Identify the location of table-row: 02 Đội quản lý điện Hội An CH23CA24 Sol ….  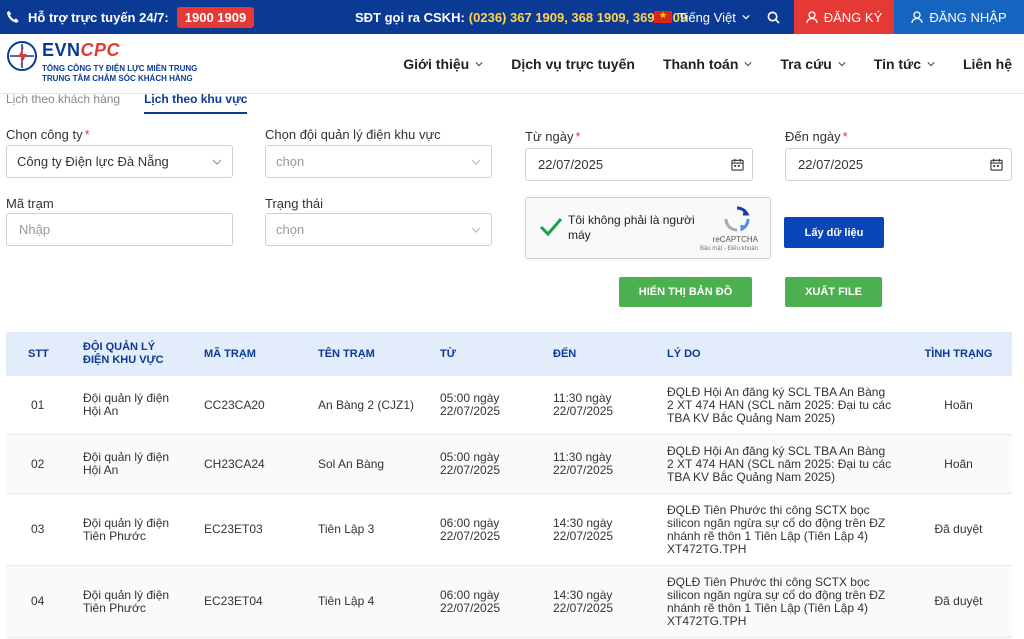
(509, 464).